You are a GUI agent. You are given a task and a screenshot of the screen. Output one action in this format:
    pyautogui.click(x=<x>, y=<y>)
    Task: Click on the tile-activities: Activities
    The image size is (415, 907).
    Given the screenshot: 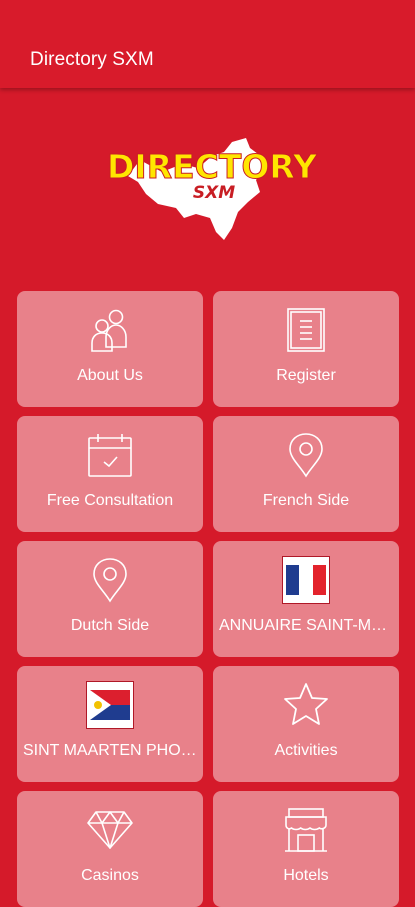 What is the action you would take?
    pyautogui.click(x=306, y=724)
    